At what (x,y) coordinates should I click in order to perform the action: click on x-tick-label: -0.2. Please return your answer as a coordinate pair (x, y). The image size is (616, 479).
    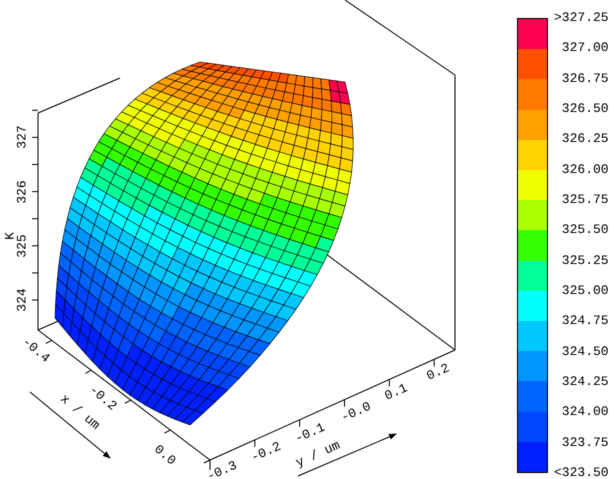
    Looking at the image, I should click on (103, 398).